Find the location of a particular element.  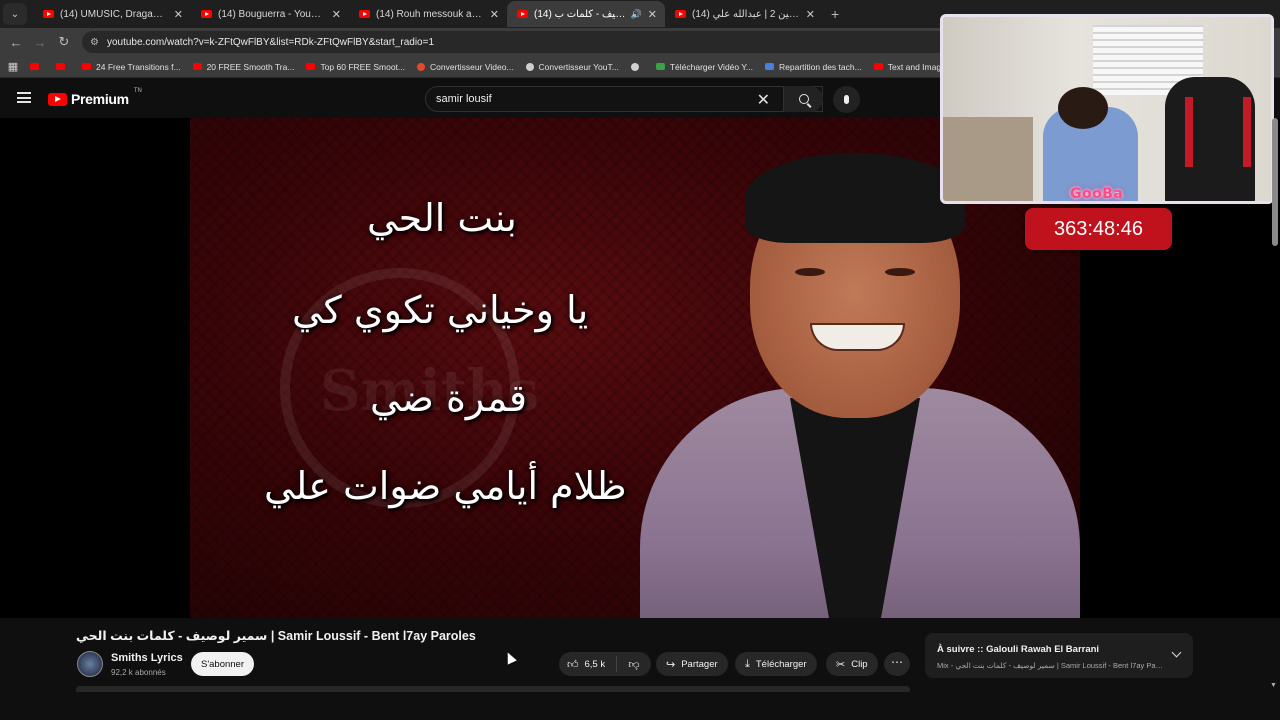

download-button: ⤓ Télécharger is located at coordinates (776, 664).